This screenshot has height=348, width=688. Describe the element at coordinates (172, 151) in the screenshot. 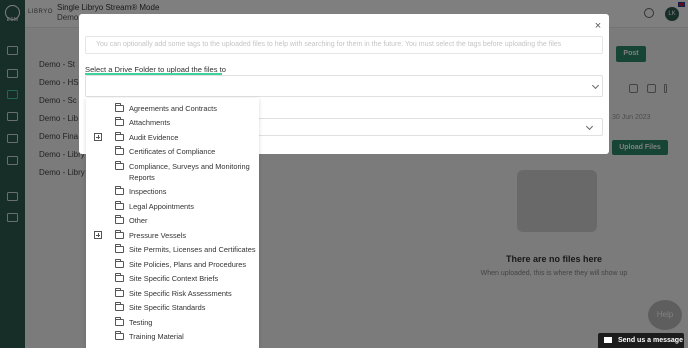

I see `folder-label: Certificates of Compliance` at that location.